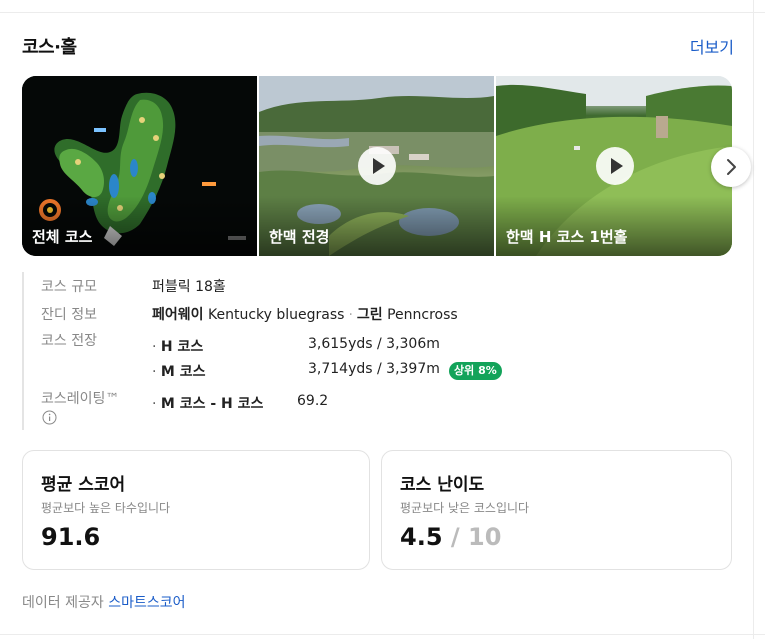 This screenshot has height=639, width=765. Describe the element at coordinates (374, 369) in the screenshot. I see `length-course-value: 3,714yds / 3,397m` at that location.